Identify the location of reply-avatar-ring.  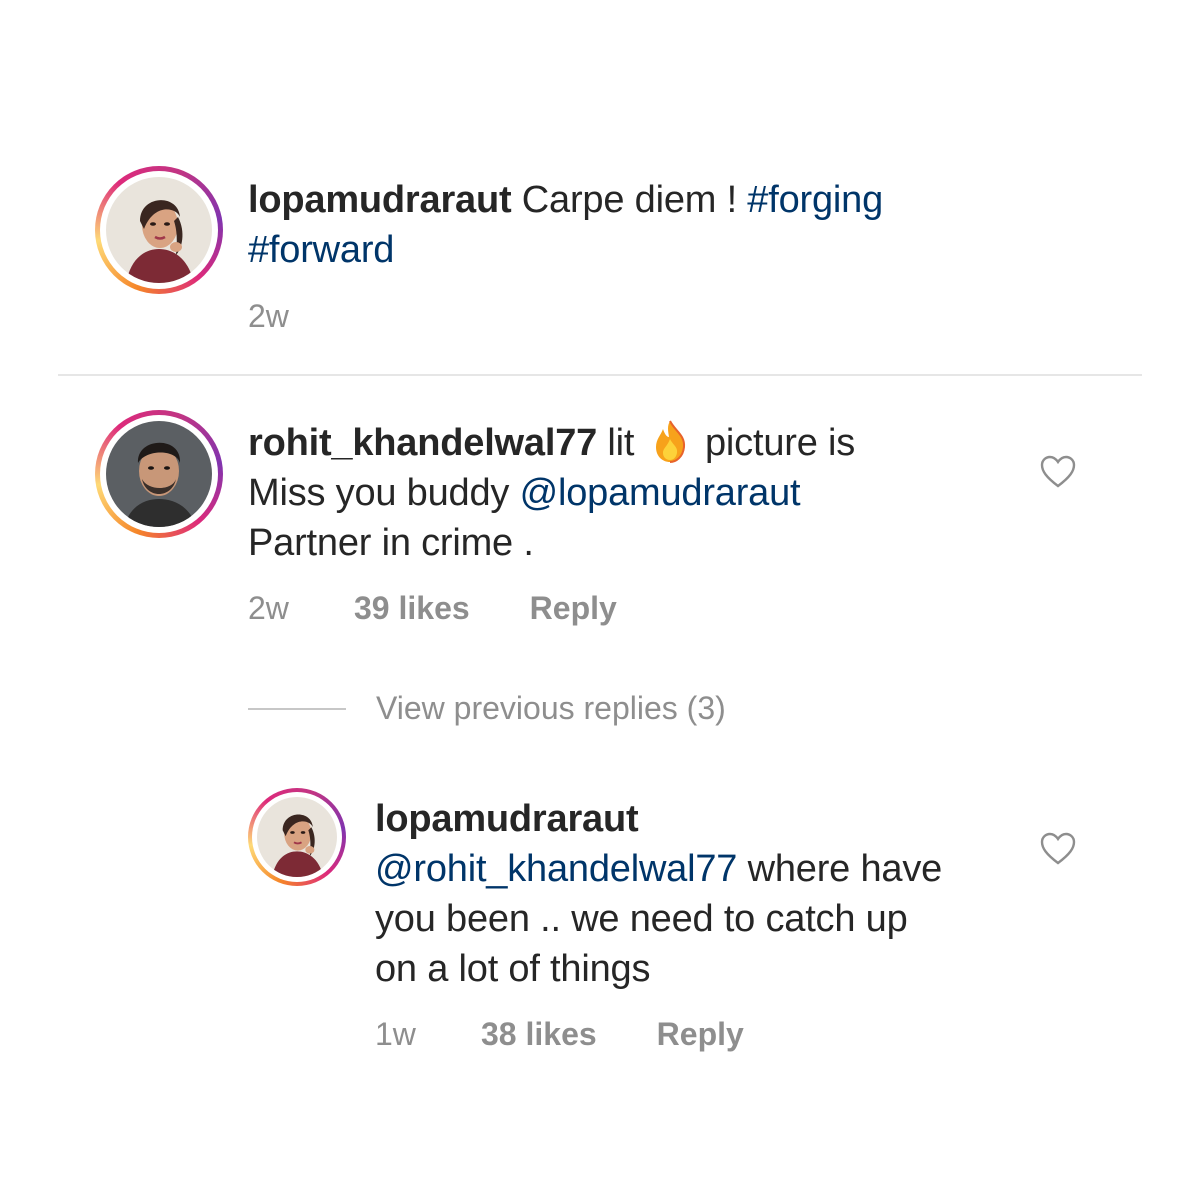
(297, 837).